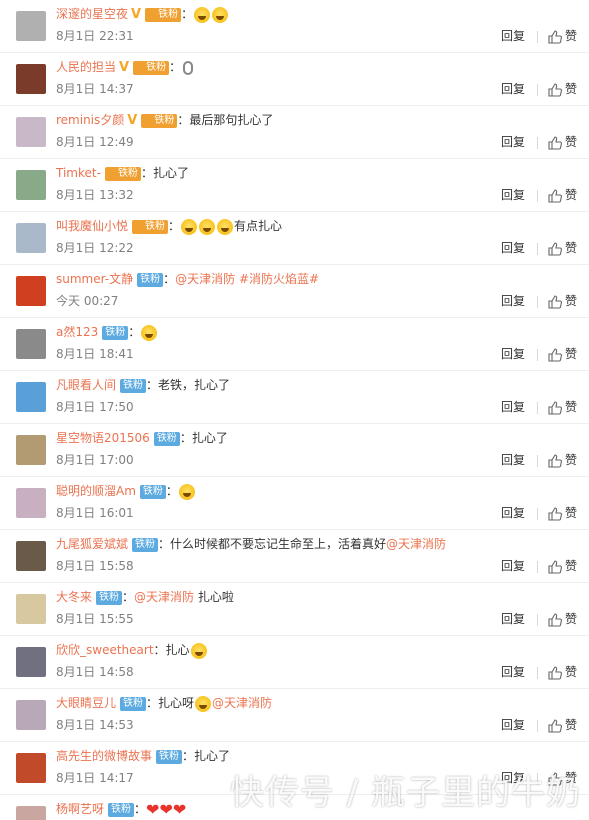  I want to click on mention-link: #消防火焰蓝#, so click(279, 279).